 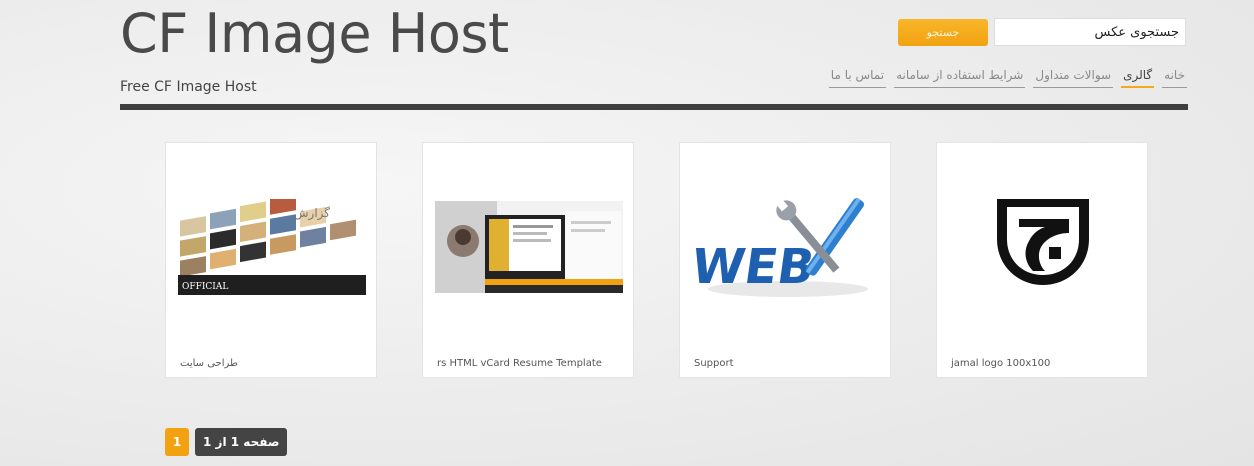 I want to click on nav-item-faq: سوالات متداول, so click(x=1073, y=78).